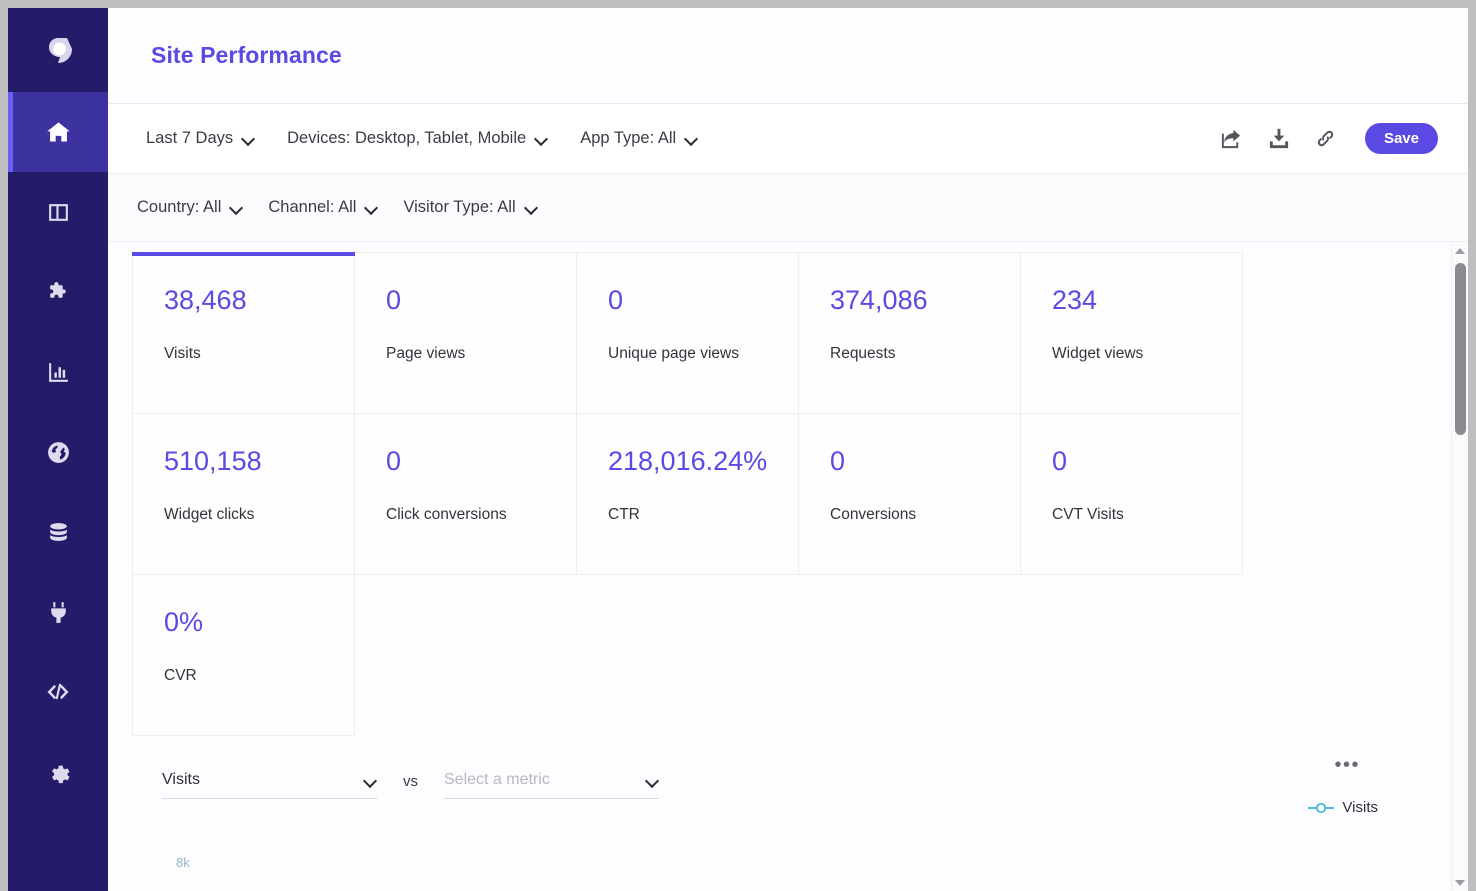 This screenshot has height=891, width=1476. I want to click on sidebar-item-home, so click(58, 132).